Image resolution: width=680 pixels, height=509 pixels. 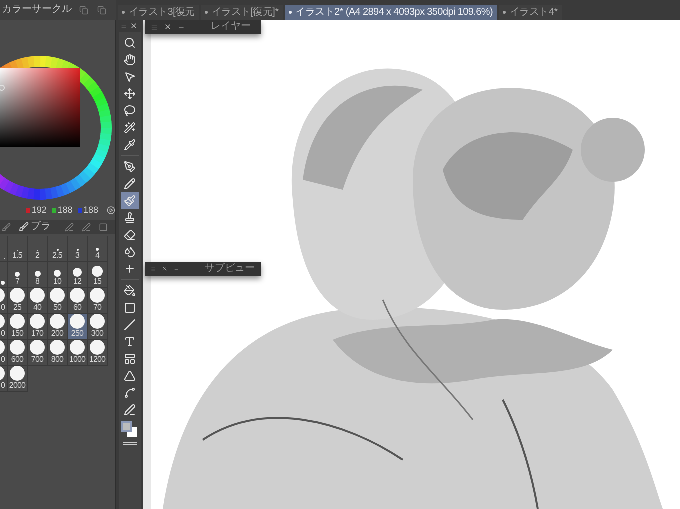 I want to click on brush-size-cell: 2, so click(x=38, y=249).